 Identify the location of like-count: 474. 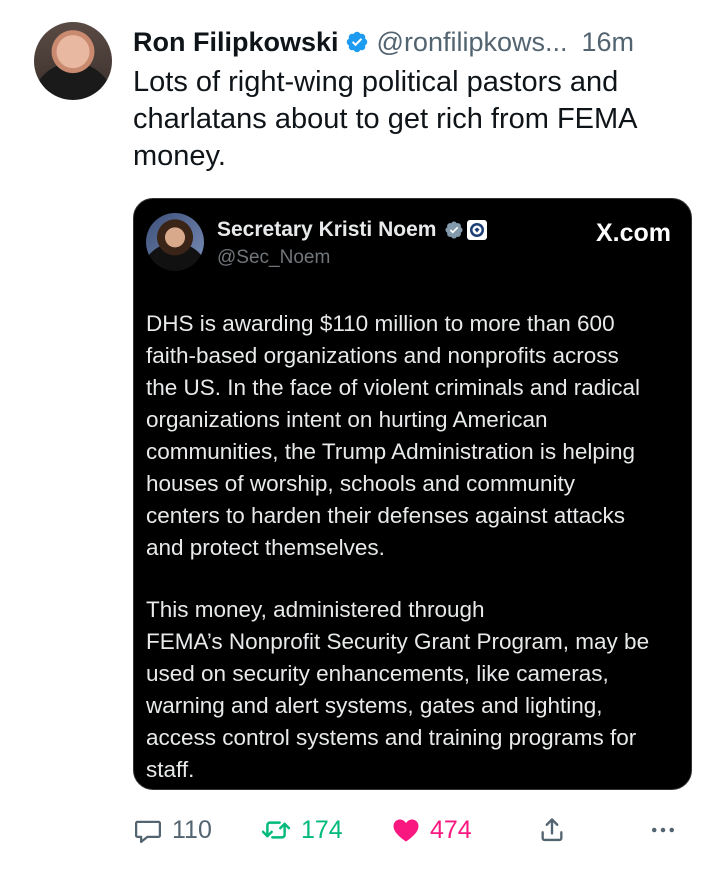
(451, 829).